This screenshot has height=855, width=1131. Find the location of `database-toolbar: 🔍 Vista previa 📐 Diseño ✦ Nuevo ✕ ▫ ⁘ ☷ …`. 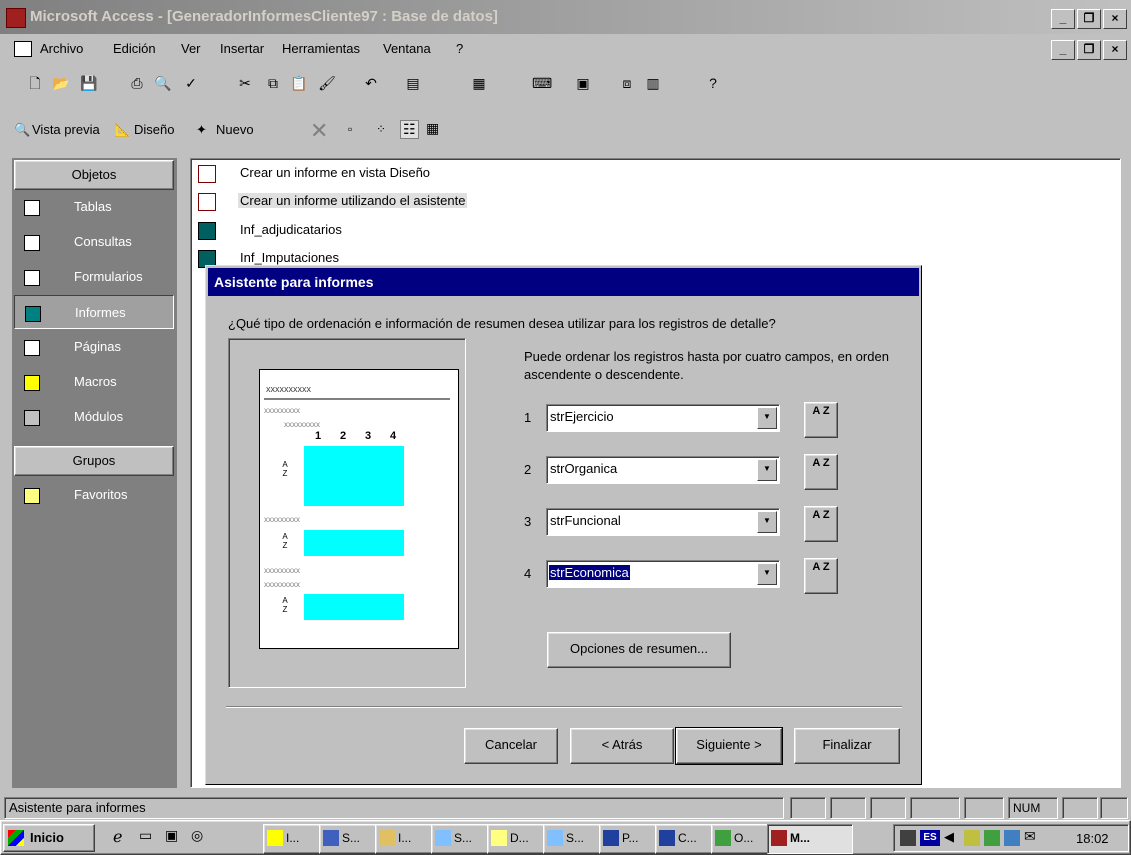

database-toolbar: 🔍 Vista previa 📐 Diseño ✦ Nuevo ✕ ▫ ⁘ ☷ … is located at coordinates (565, 131).